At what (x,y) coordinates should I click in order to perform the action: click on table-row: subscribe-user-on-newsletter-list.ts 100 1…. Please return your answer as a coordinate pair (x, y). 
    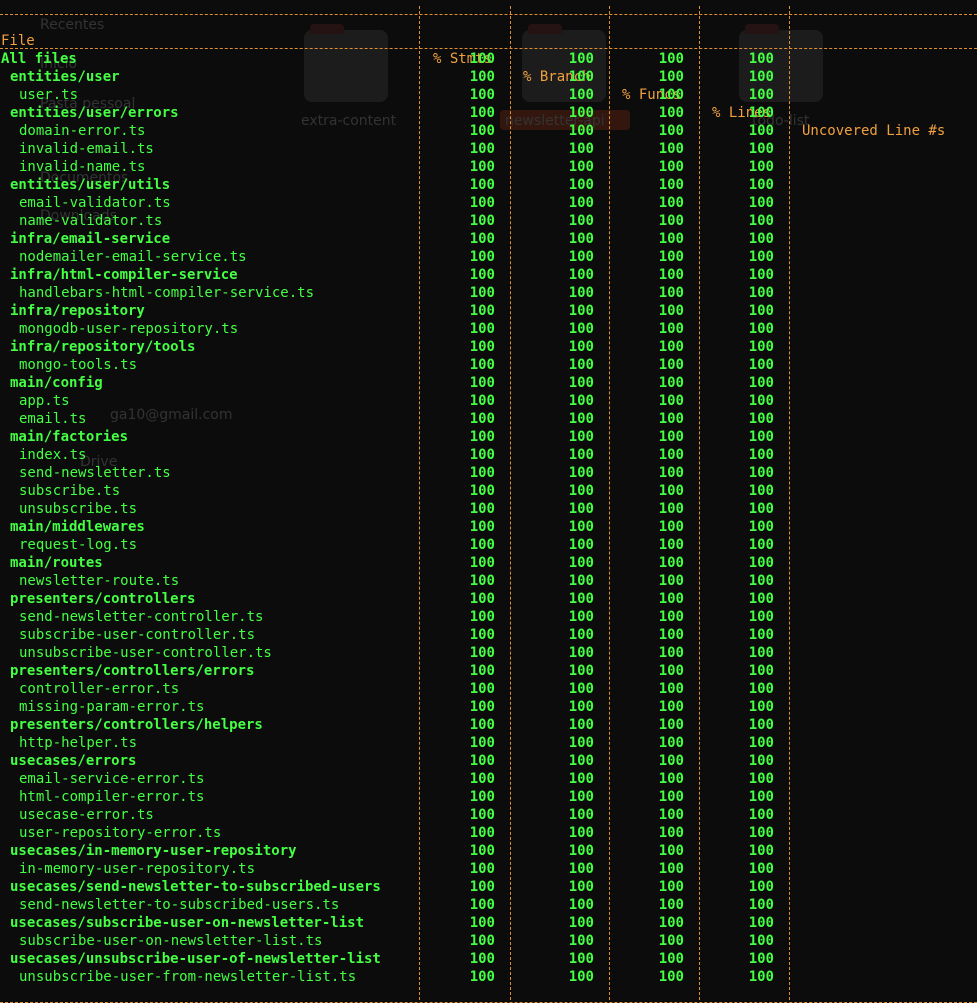
    Looking at the image, I should click on (488, 941).